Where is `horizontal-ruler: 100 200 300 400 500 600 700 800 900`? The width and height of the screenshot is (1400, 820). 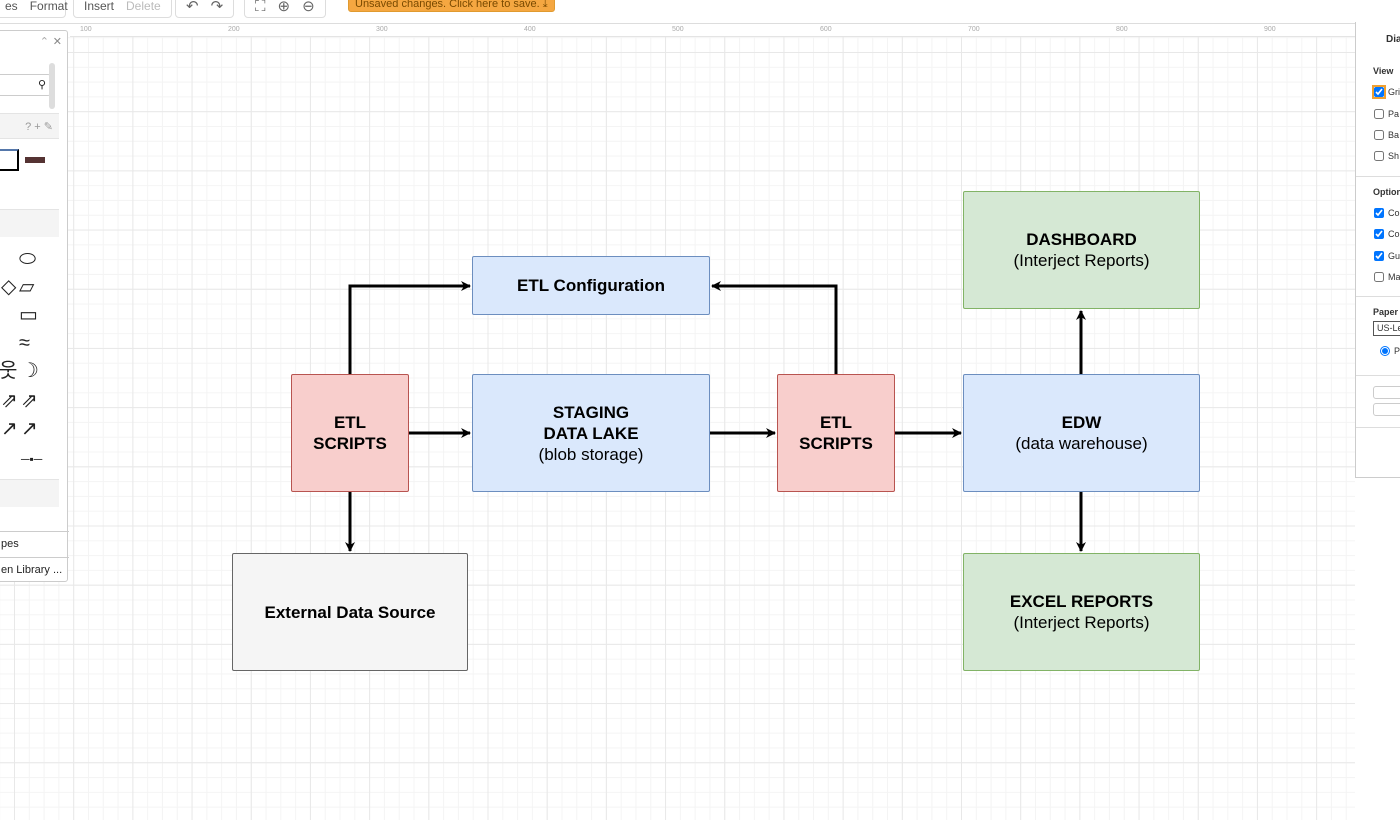 horizontal-ruler: 100 200 300 400 500 600 700 800 900 is located at coordinates (712, 31).